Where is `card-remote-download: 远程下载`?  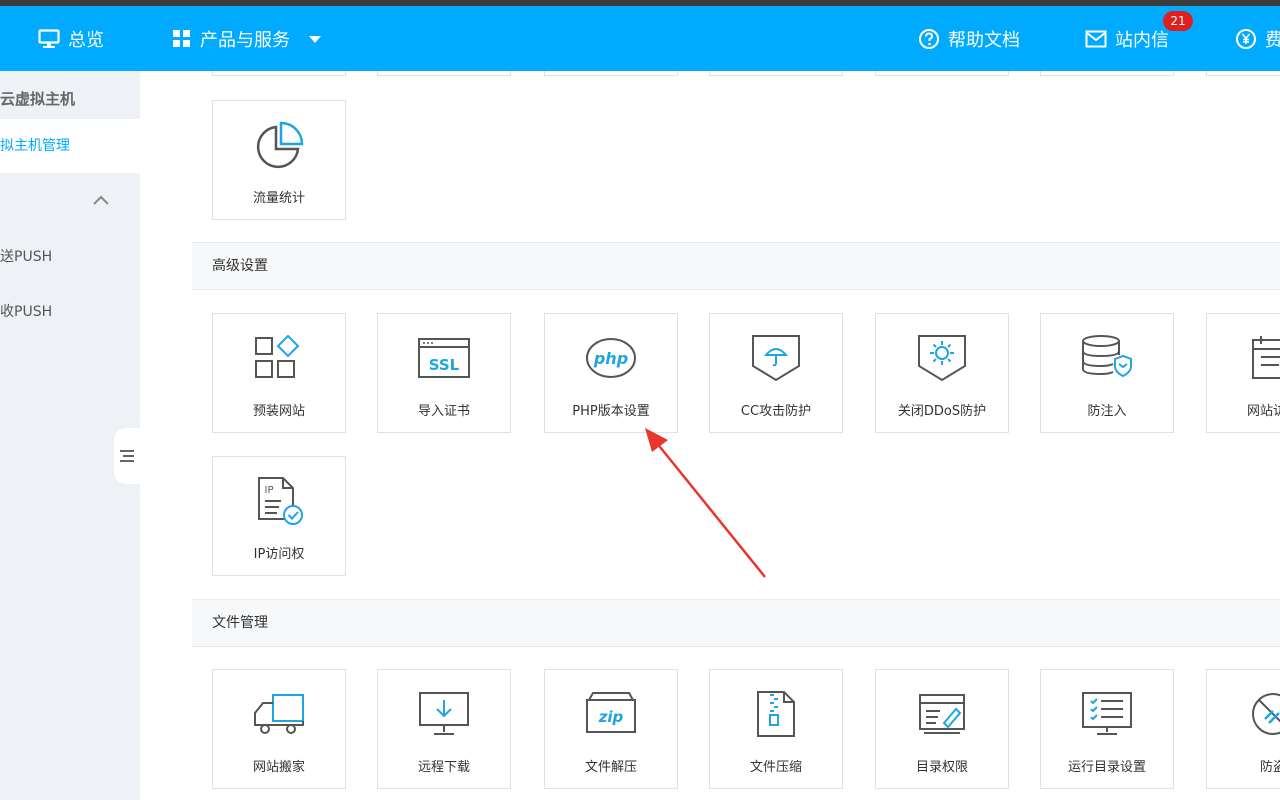 card-remote-download: 远程下载 is located at coordinates (444, 729).